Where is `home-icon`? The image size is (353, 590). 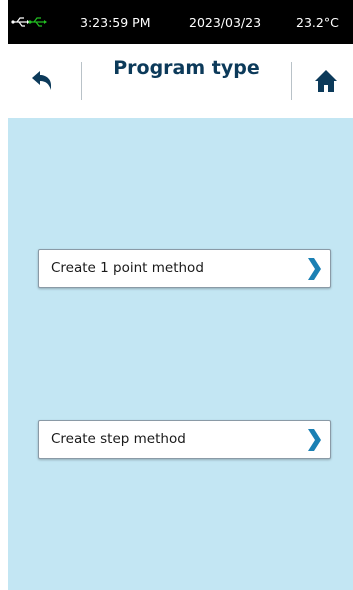
home-icon is located at coordinates (326, 81).